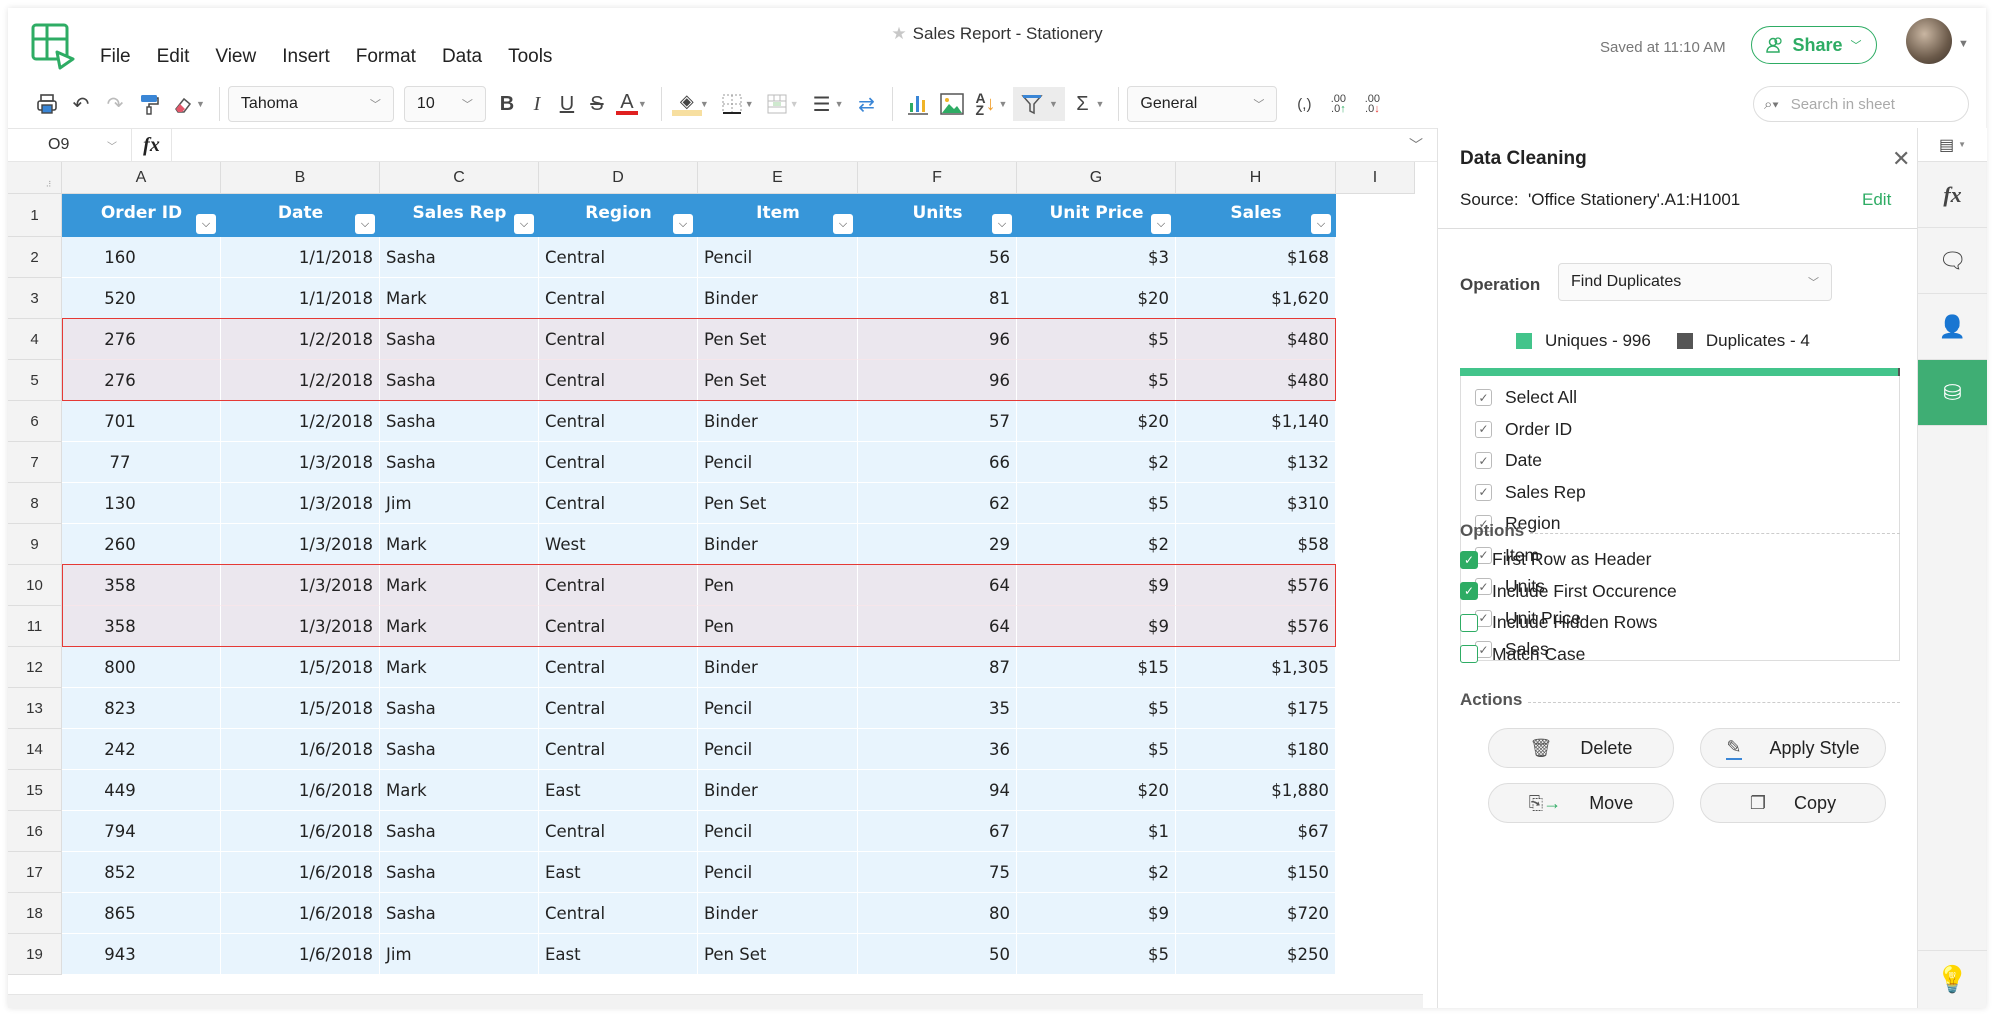 The width and height of the screenshot is (2000, 1021). I want to click on strikethrough-icon: S, so click(597, 104).